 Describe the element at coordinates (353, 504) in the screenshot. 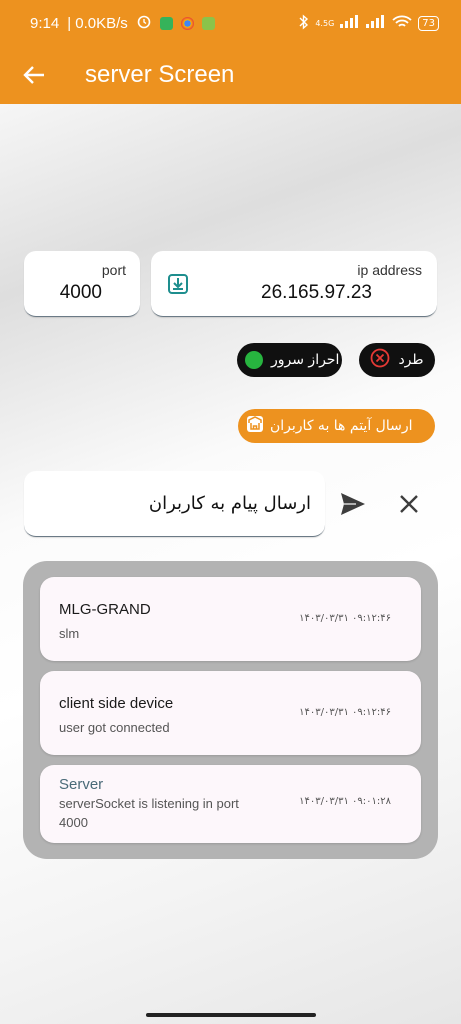

I see `send-icon` at that location.